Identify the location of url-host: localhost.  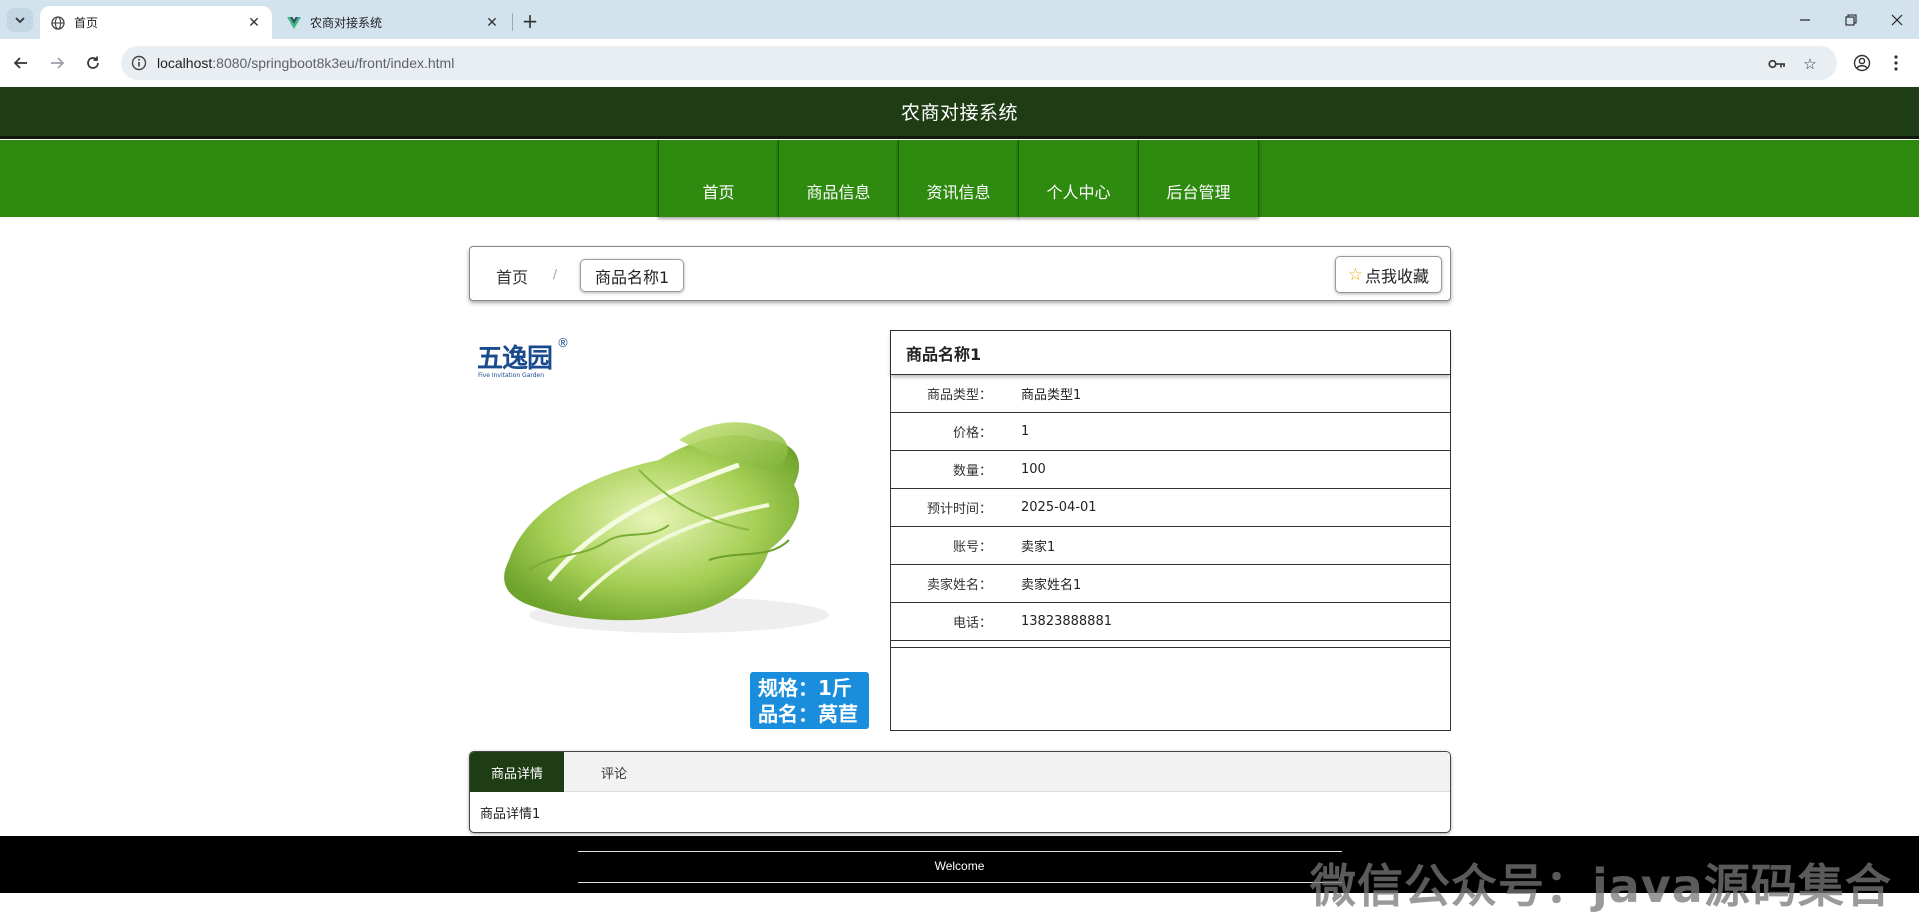
(185, 63).